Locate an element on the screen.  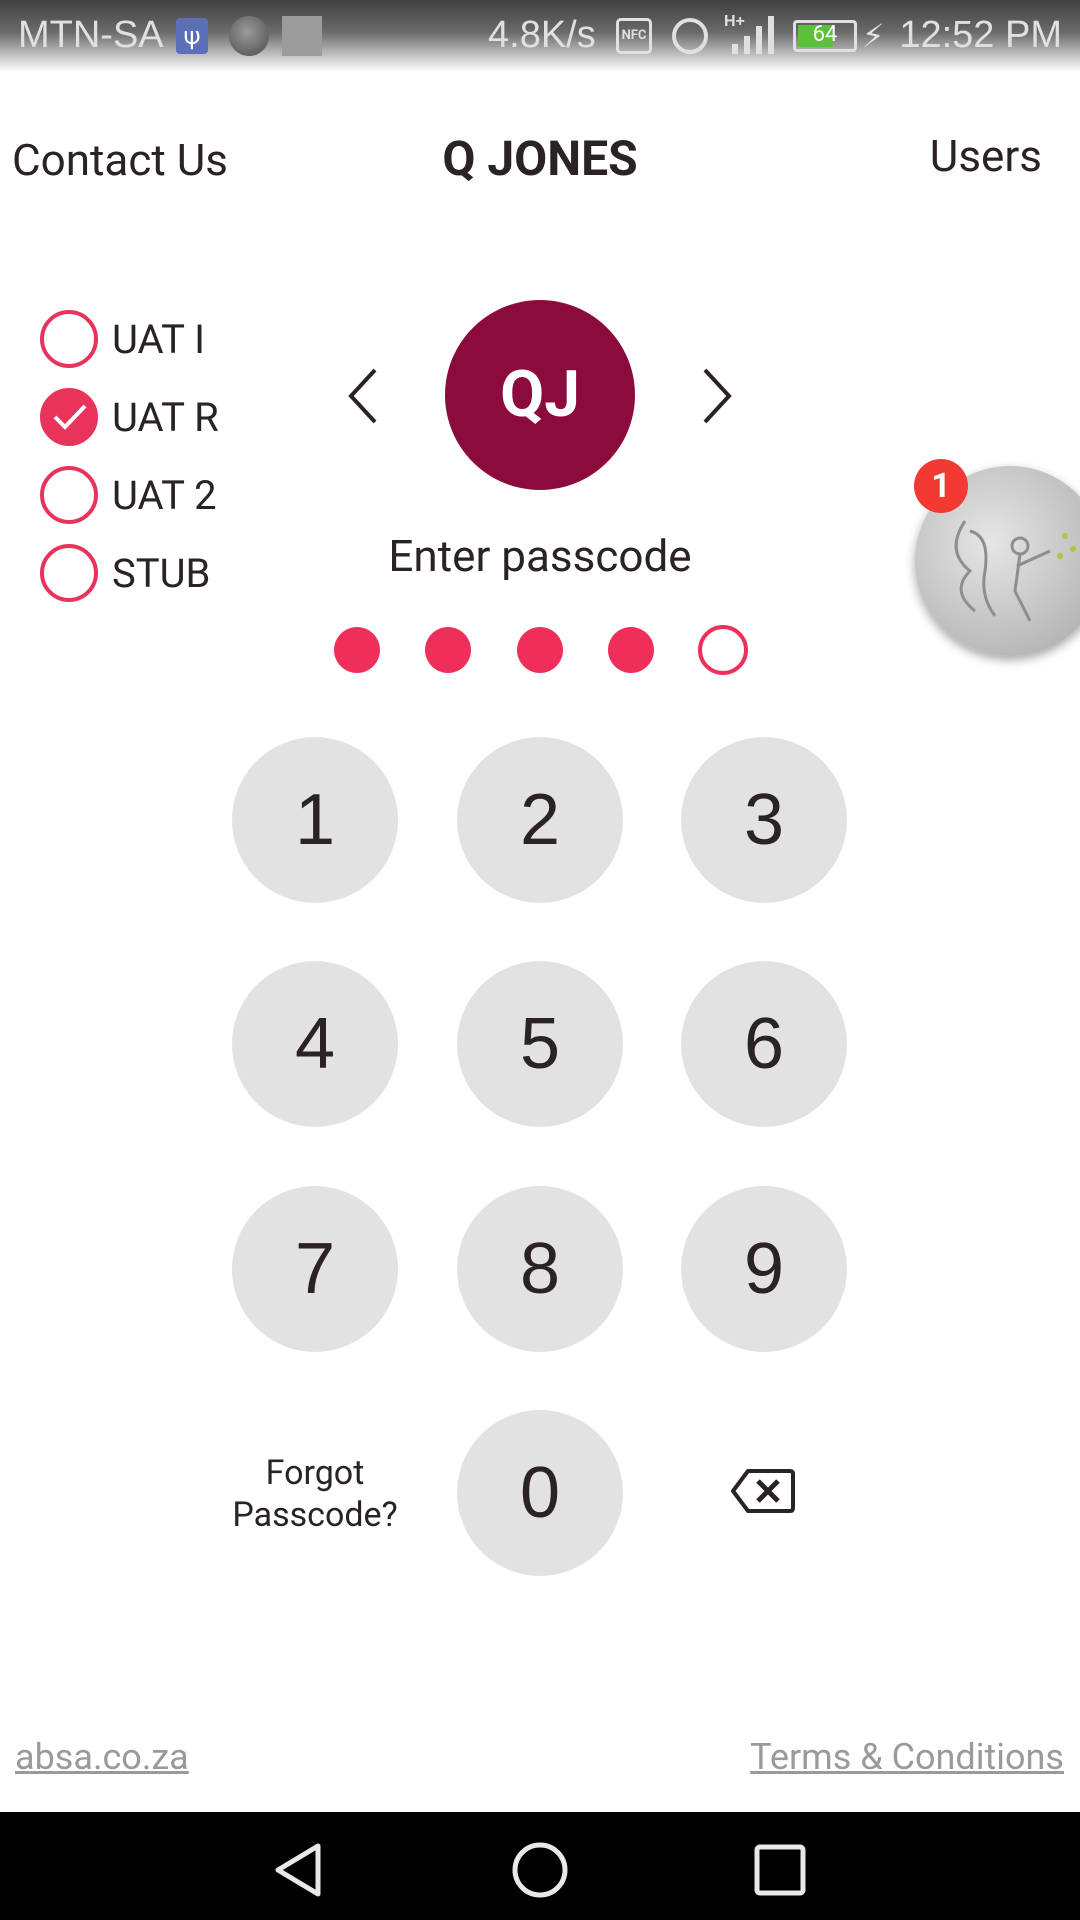
battery-level: 64 is located at coordinates (825, 34).